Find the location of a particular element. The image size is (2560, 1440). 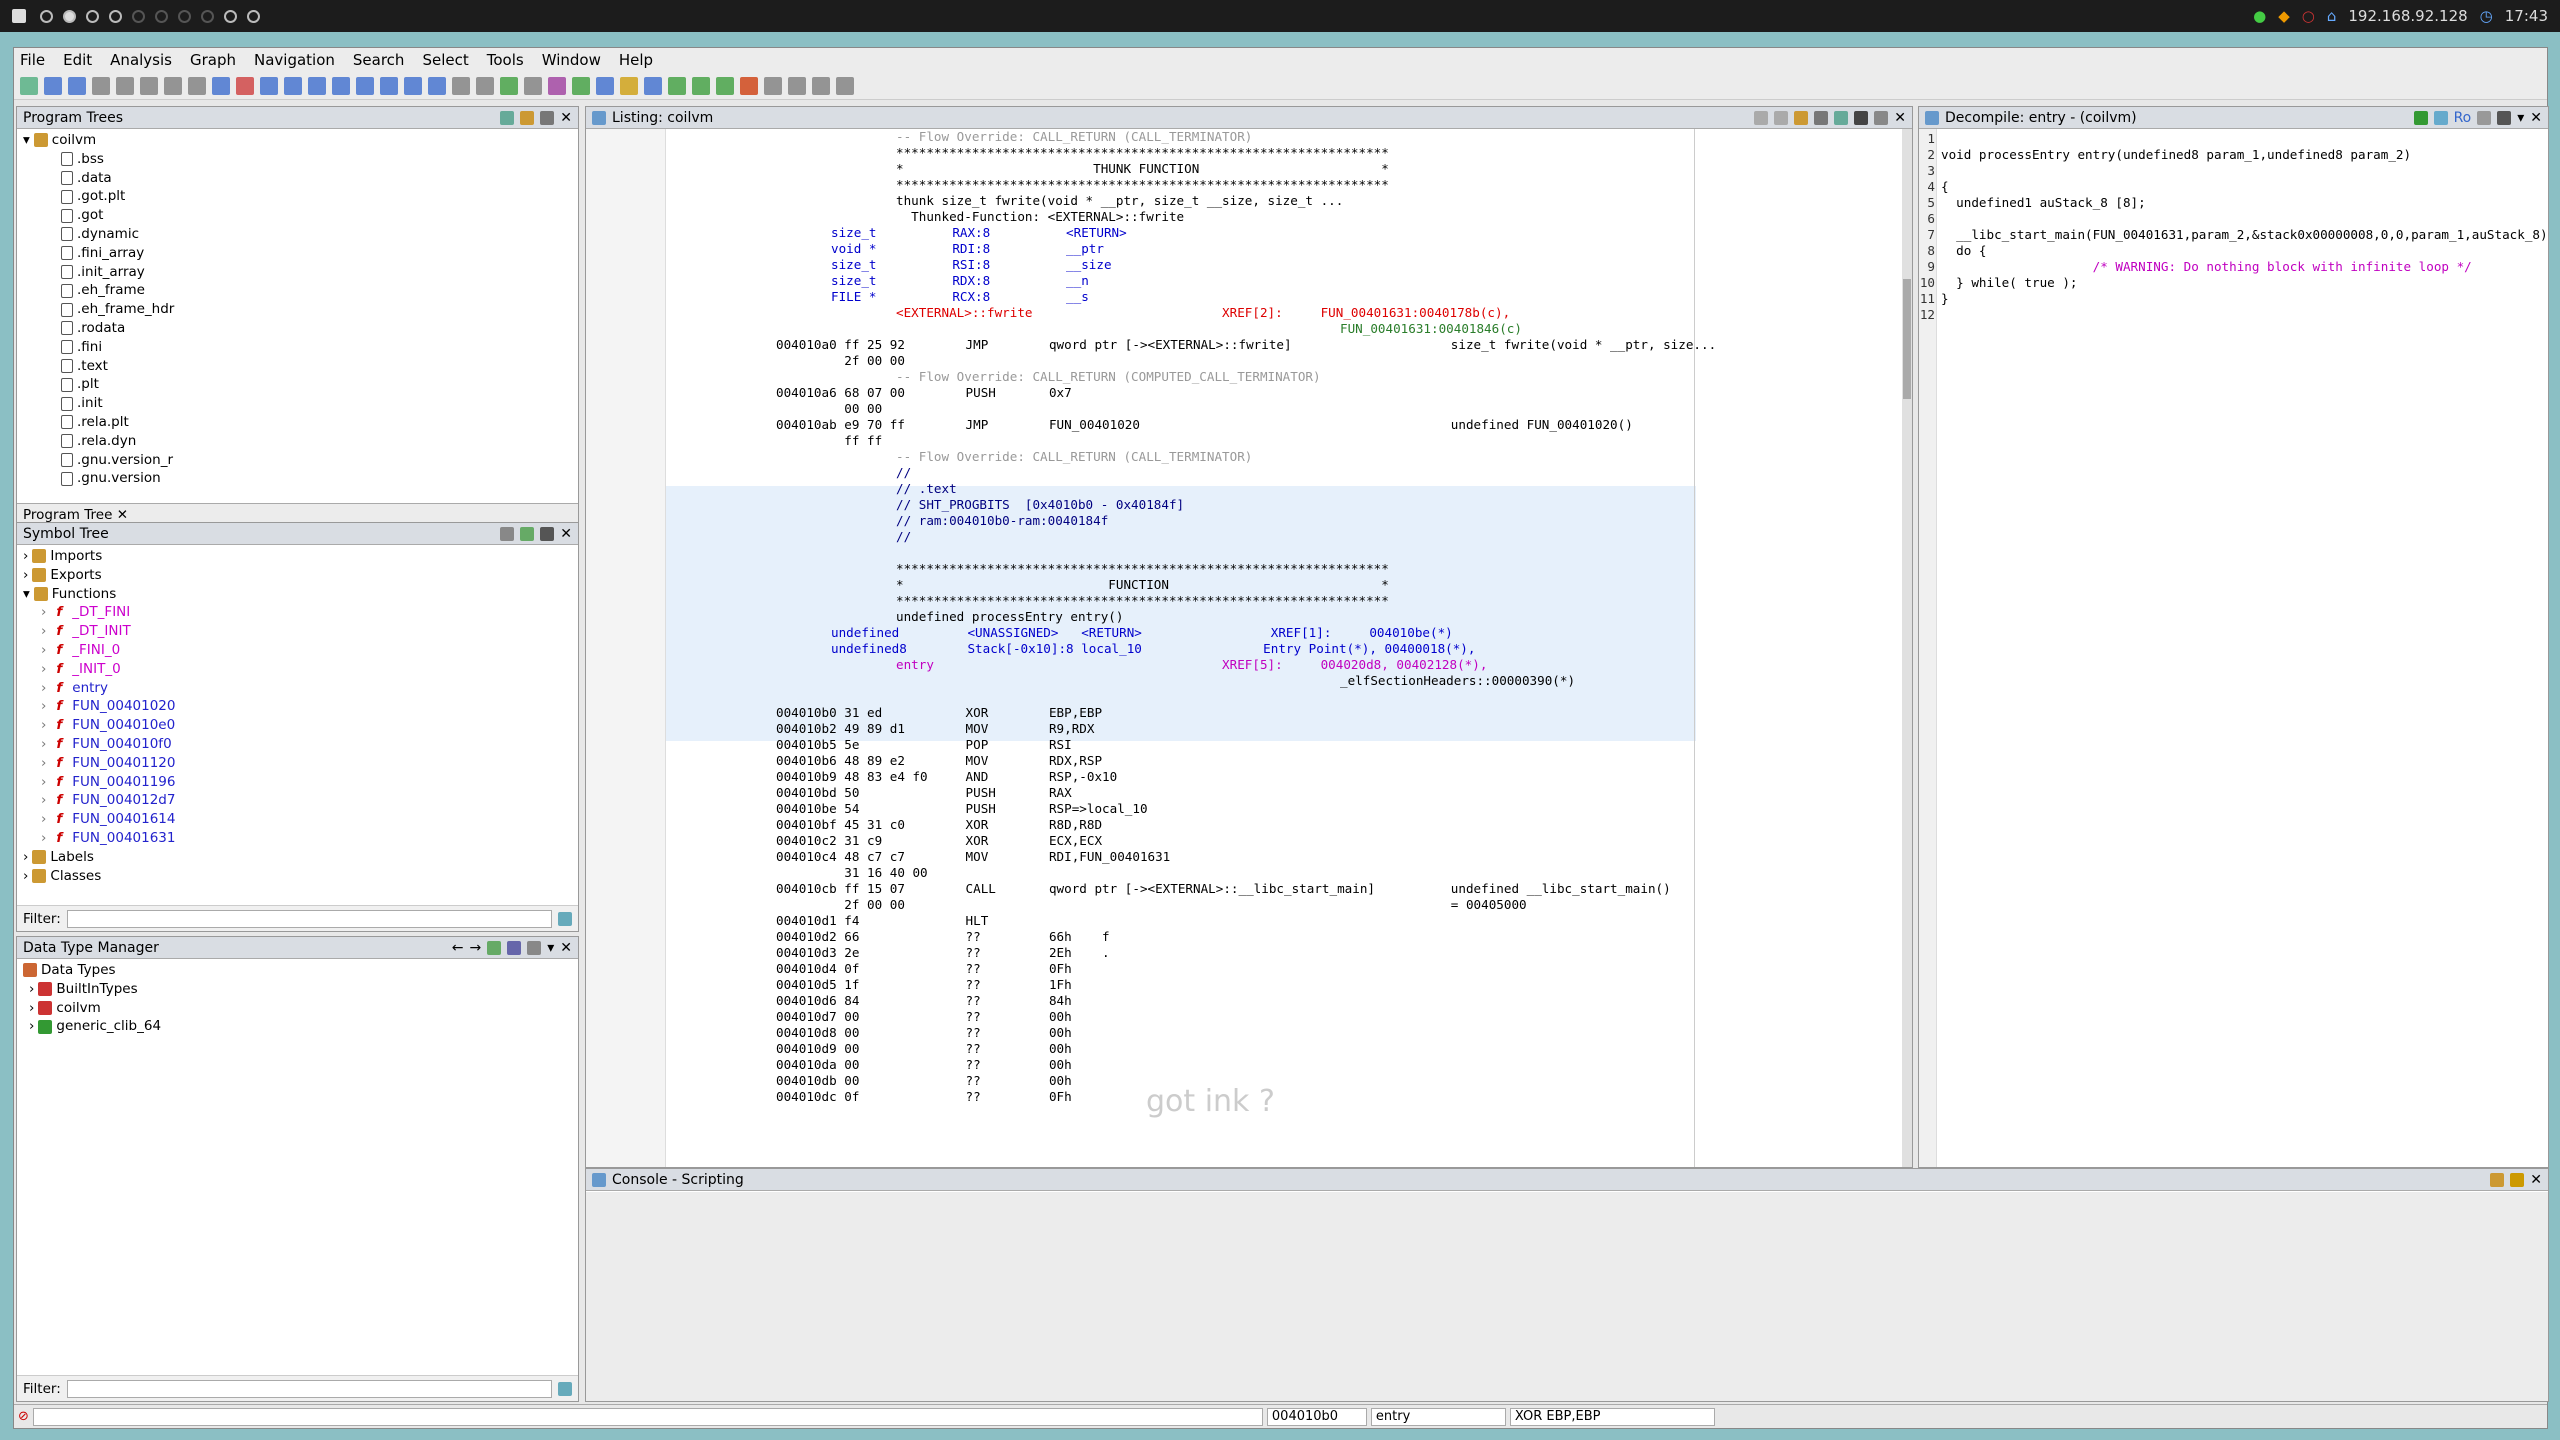

symbol-tree-imports: › Imports is located at coordinates (295, 556).